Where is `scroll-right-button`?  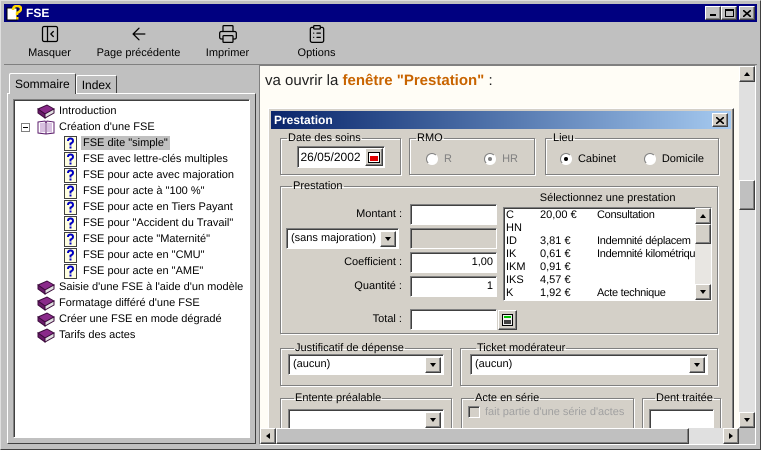 scroll-right-button is located at coordinates (731, 436).